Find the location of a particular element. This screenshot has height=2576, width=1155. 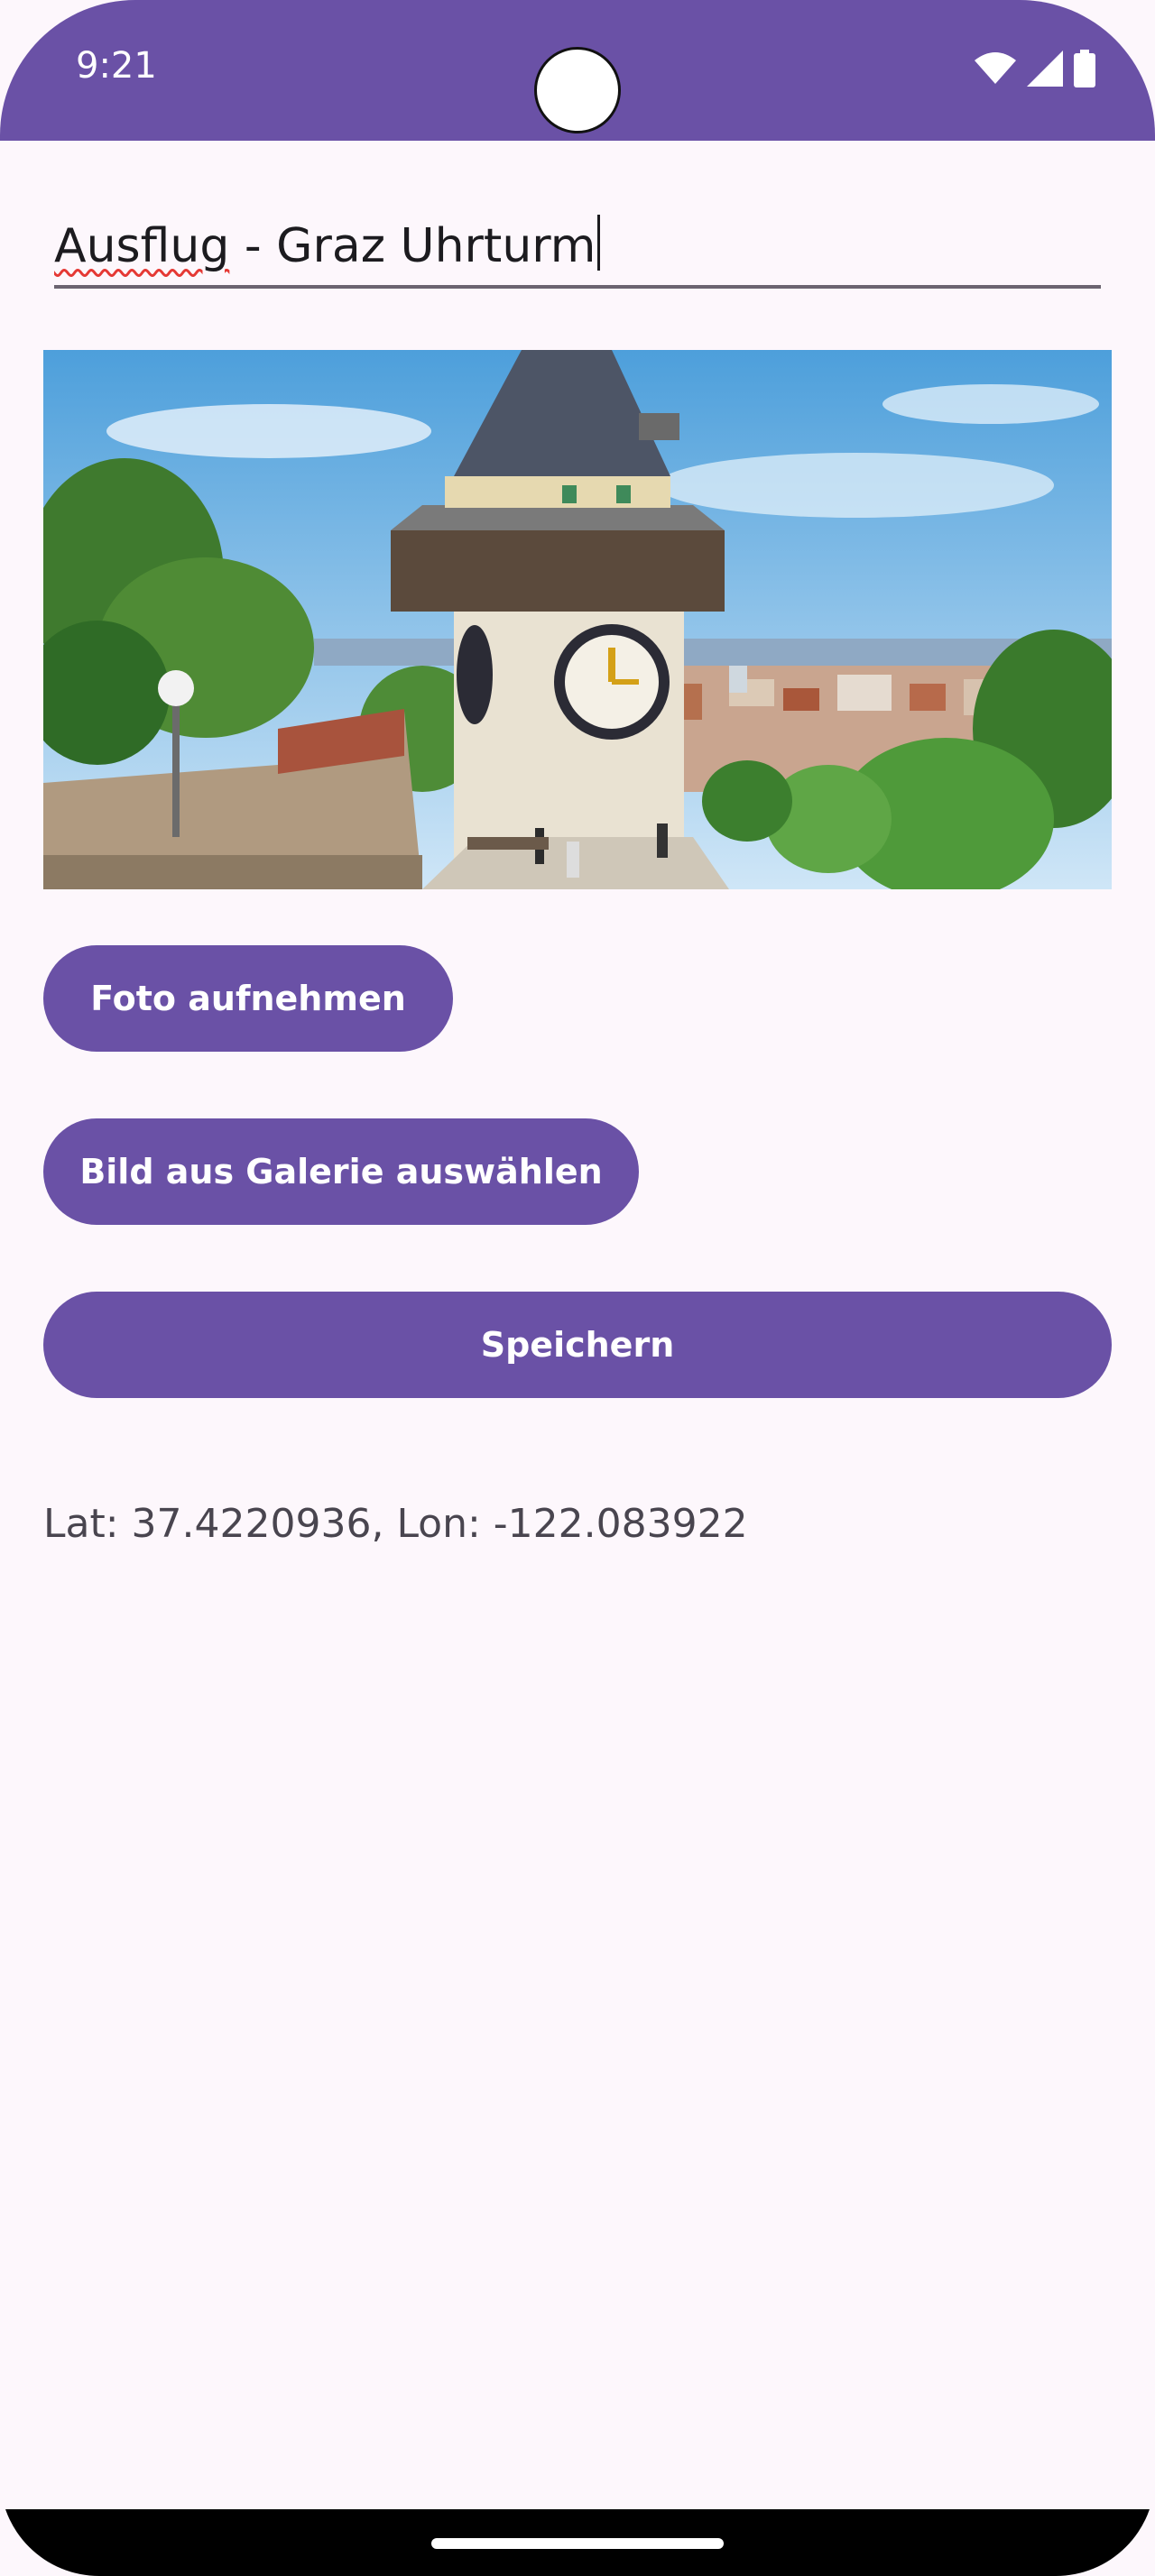

home-indicator is located at coordinates (577, 2543).